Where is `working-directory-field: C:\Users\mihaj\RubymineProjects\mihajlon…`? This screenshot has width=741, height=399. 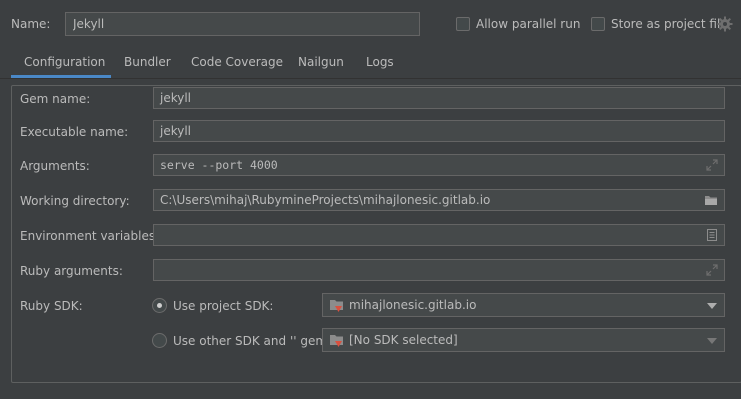
working-directory-field: C:\Users\mihaj\RubymineProjects\mihajlon… is located at coordinates (439, 200).